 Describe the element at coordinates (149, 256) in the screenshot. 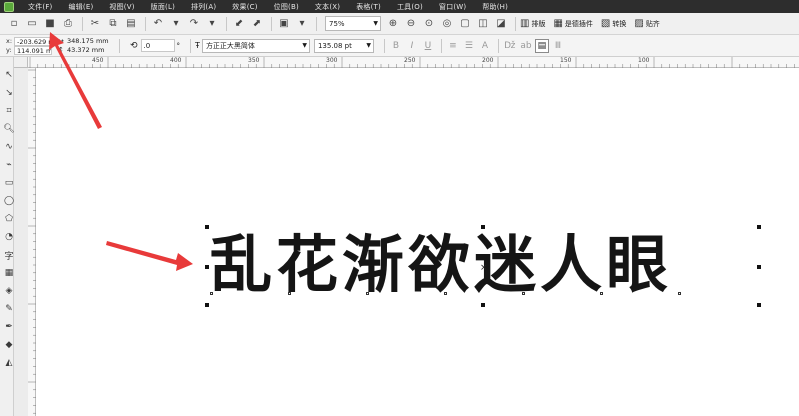

I see `arrow-to-text-object` at that location.